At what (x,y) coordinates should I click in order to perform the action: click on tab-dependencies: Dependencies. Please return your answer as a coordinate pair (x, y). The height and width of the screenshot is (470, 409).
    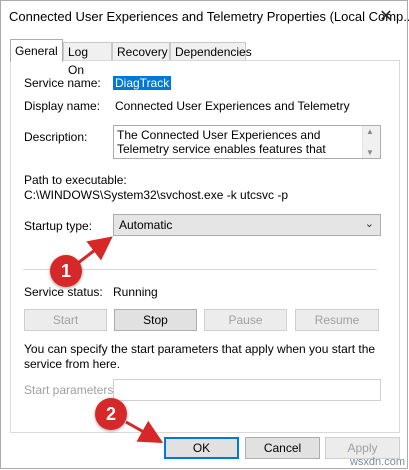
    Looking at the image, I should click on (211, 51).